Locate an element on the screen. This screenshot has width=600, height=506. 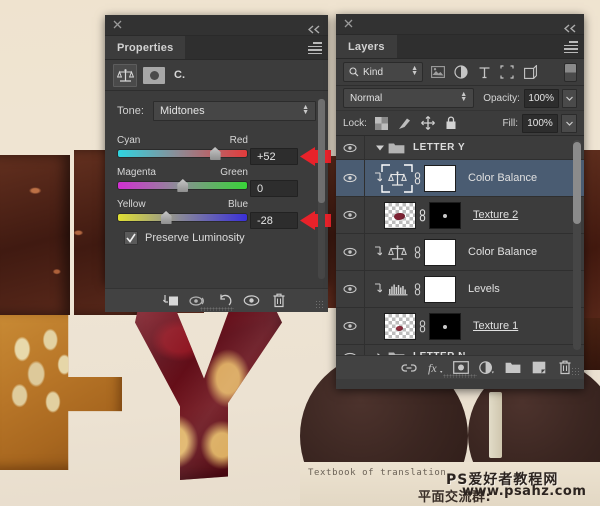
blend-mode-select: Normal ▲ ▼ is located at coordinates (409, 98).